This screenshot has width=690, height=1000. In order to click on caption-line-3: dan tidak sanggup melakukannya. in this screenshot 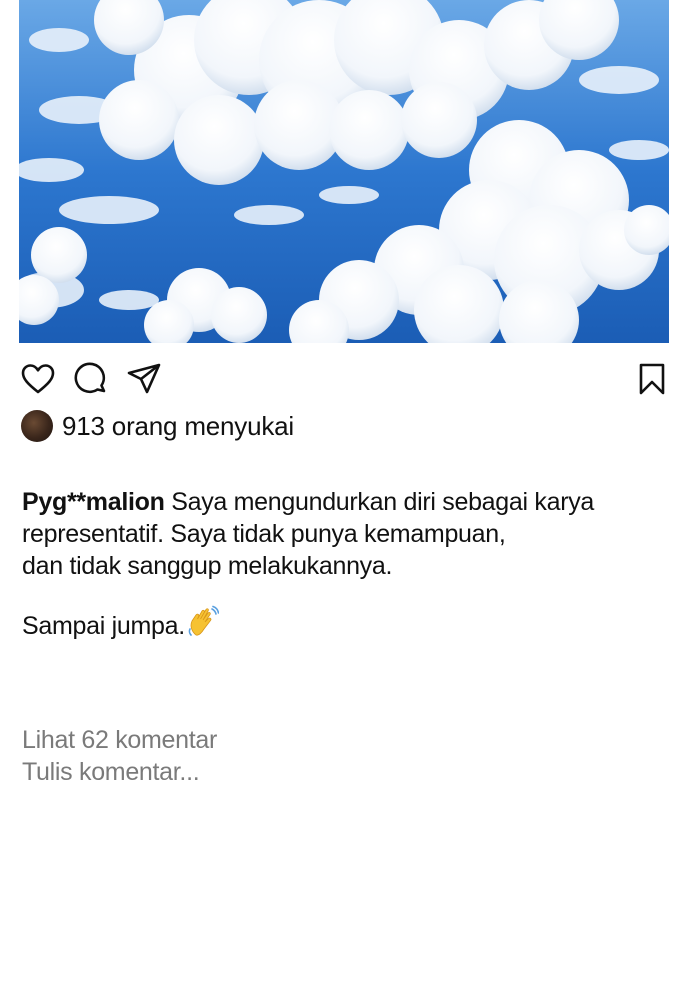, I will do `click(207, 566)`.